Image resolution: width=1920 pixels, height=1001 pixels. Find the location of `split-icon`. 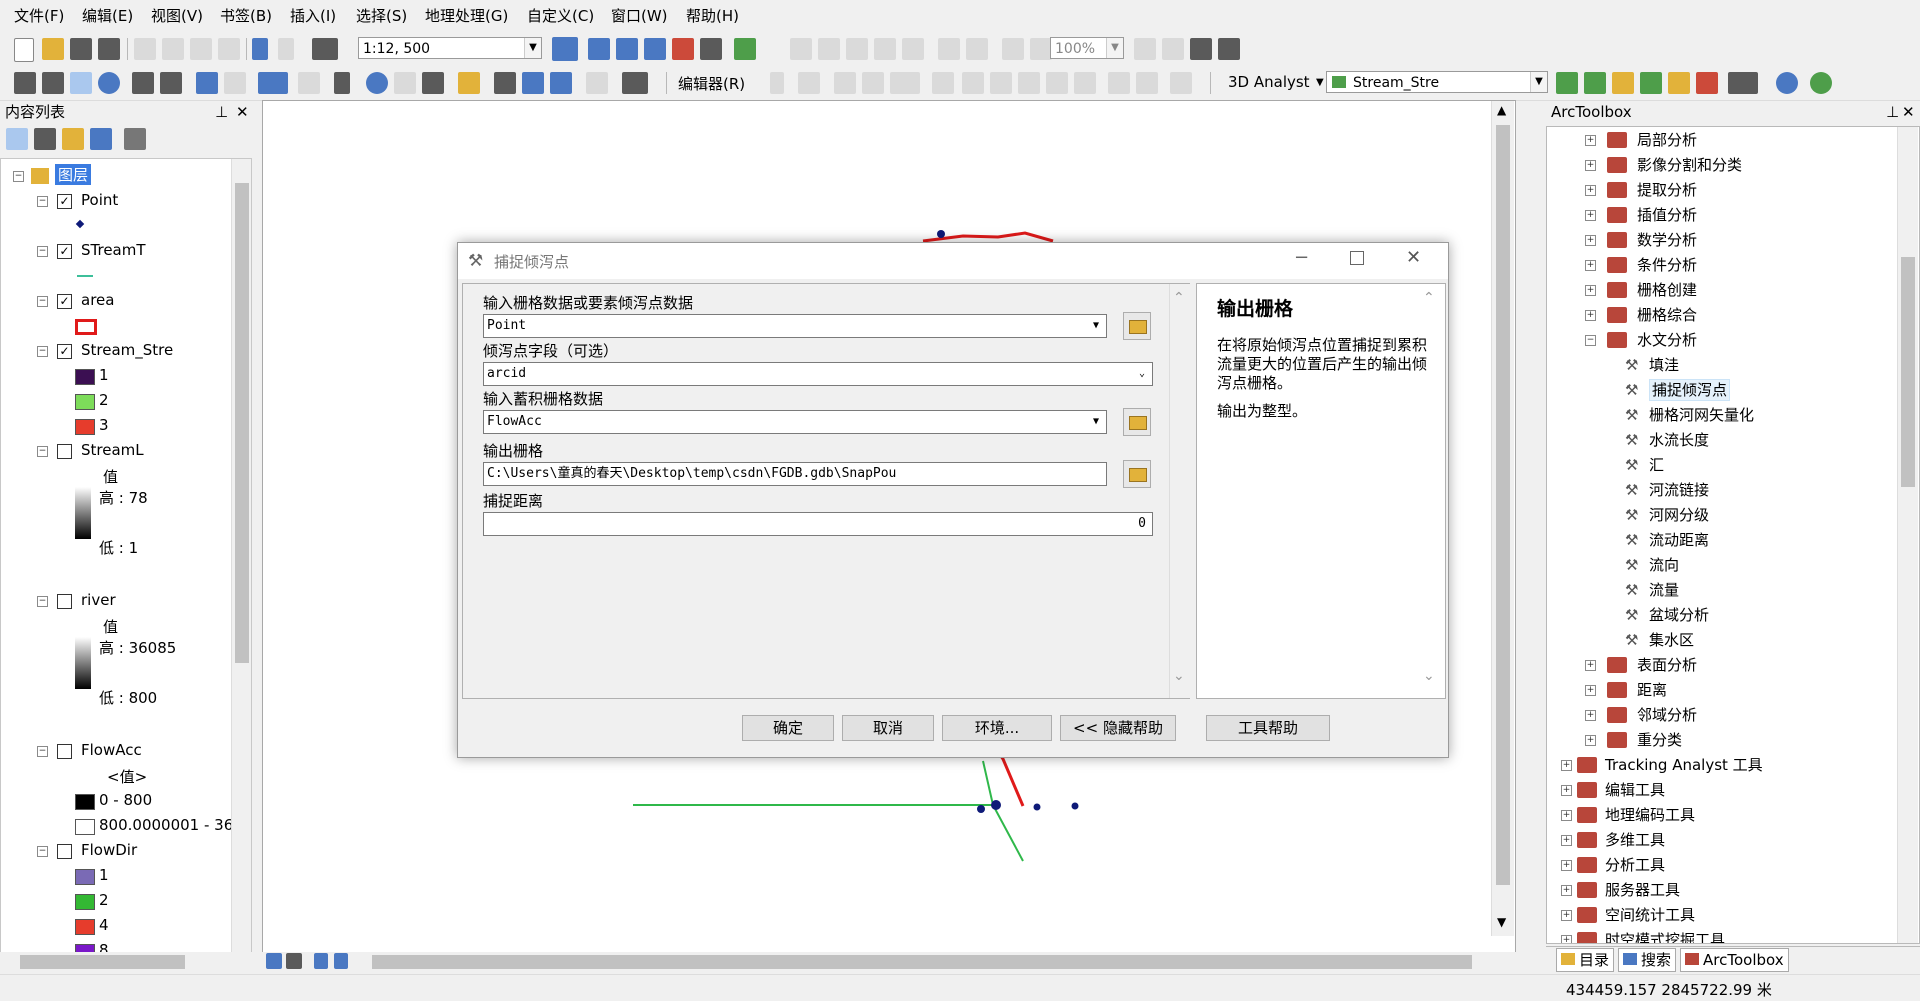

split-icon is located at coordinates (1057, 83).